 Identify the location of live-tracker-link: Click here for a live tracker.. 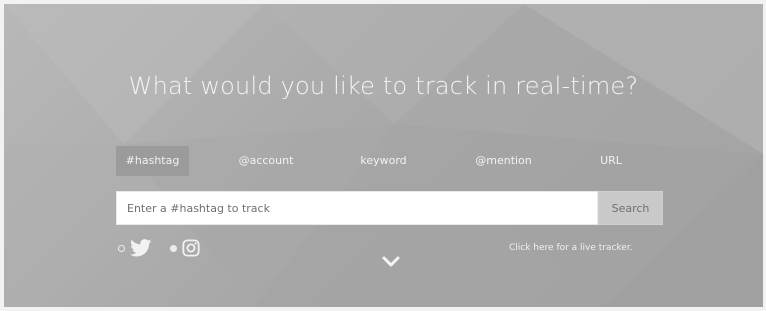
(571, 248).